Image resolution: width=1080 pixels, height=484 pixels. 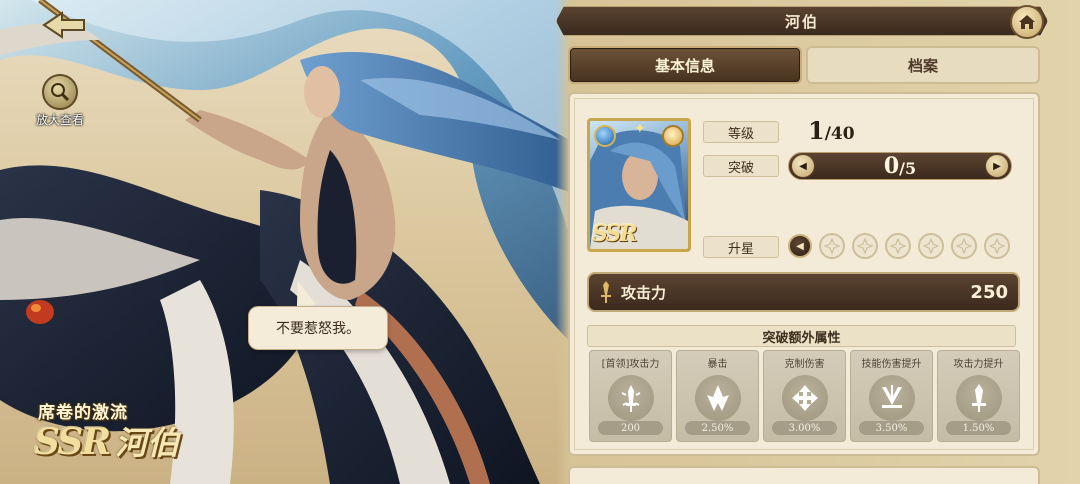 What do you see at coordinates (717, 364) in the screenshot?
I see `extra-attr-name: 暴击` at bounding box center [717, 364].